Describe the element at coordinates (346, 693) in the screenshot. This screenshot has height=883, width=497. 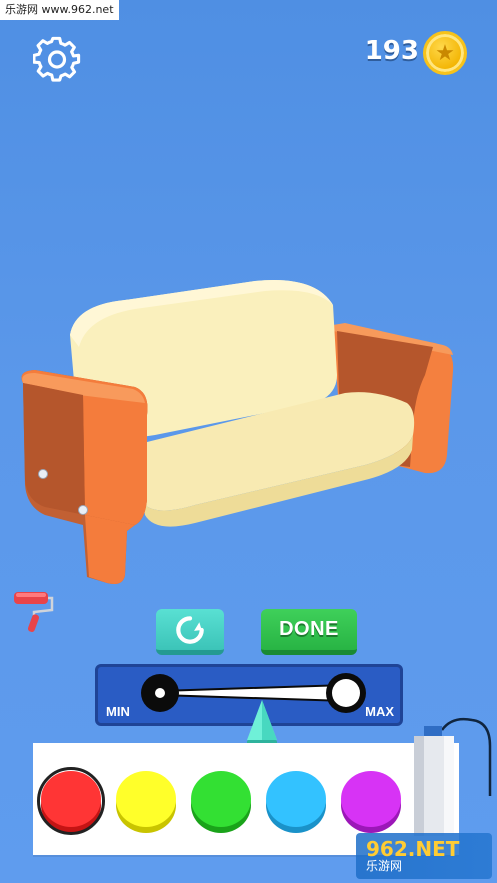
I see `slider-max-knob` at that location.